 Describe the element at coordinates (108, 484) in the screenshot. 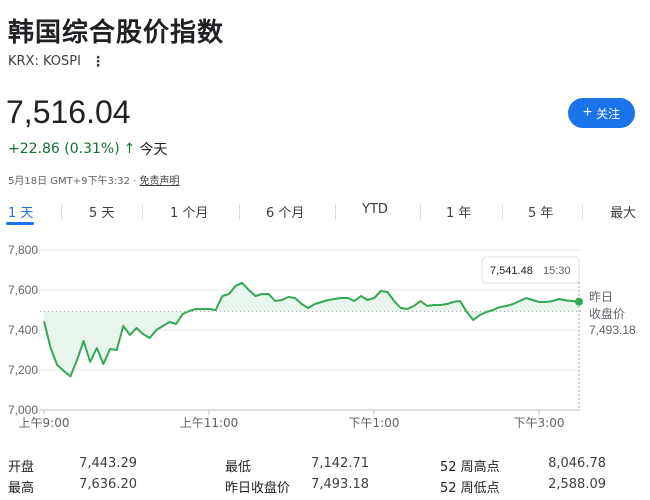

I see `stat-value: 7,636.20` at that location.